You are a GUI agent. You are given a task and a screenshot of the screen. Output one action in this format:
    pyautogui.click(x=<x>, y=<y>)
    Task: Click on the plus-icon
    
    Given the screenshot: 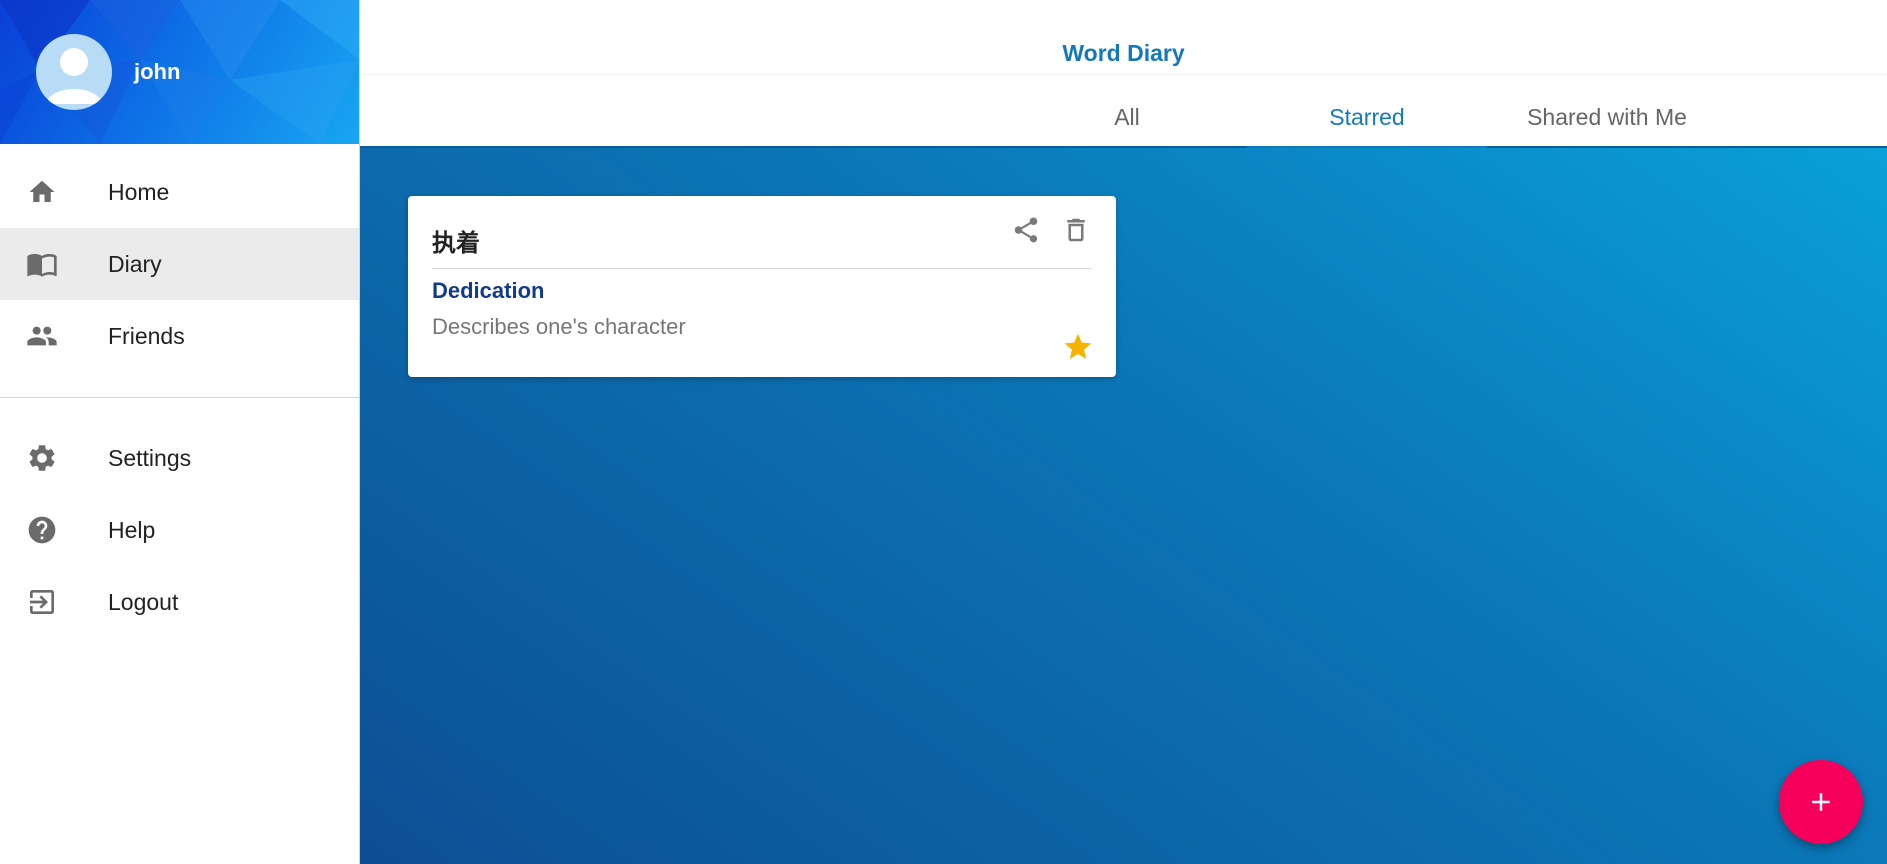 What is the action you would take?
    pyautogui.click(x=1821, y=802)
    